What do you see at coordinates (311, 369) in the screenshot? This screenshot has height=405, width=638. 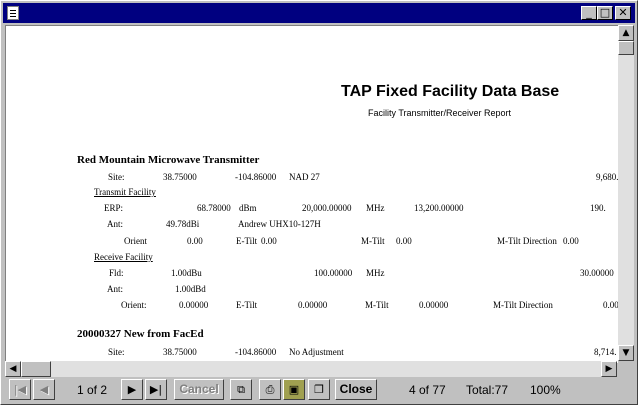 I see `horizontal-scrollbar: ◀ ▶` at bounding box center [311, 369].